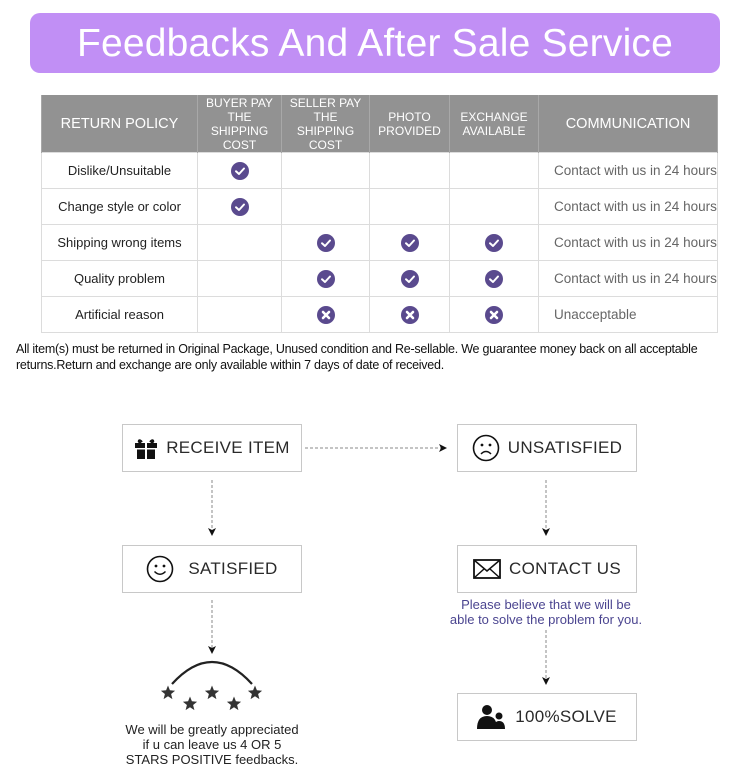 This screenshot has width=750, height=782. What do you see at coordinates (379, 564) in the screenshot?
I see `flow-connectors` at bounding box center [379, 564].